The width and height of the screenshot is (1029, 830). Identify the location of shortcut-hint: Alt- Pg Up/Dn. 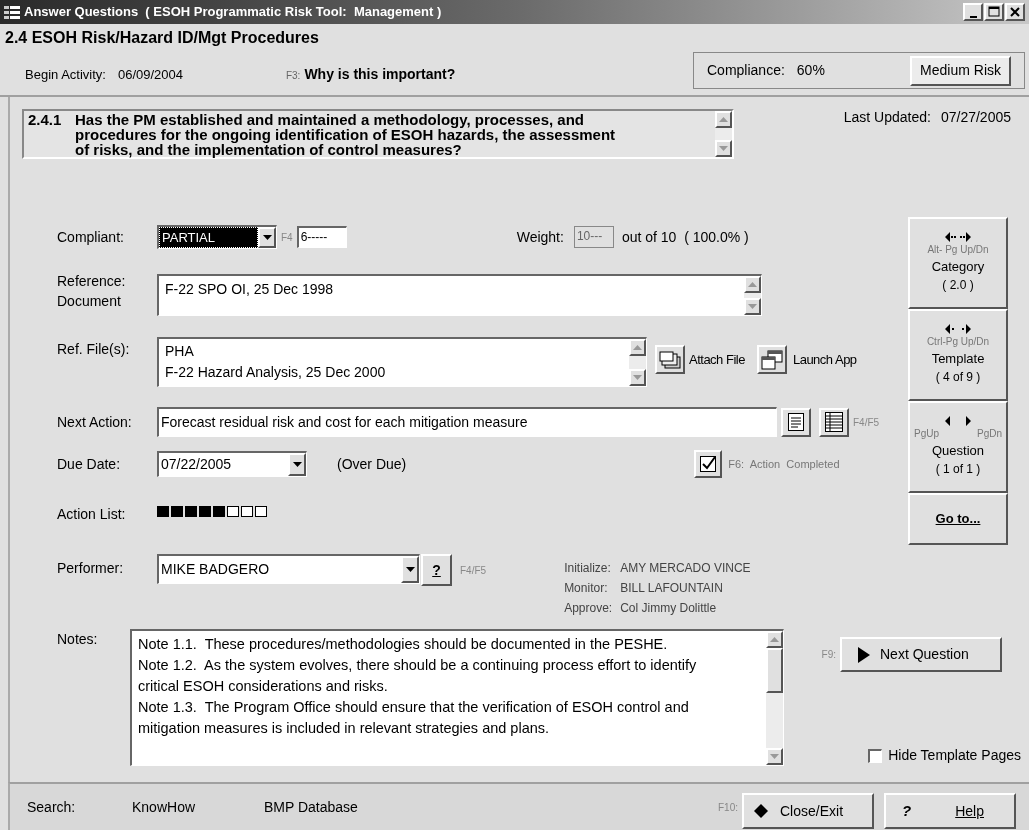
(958, 249).